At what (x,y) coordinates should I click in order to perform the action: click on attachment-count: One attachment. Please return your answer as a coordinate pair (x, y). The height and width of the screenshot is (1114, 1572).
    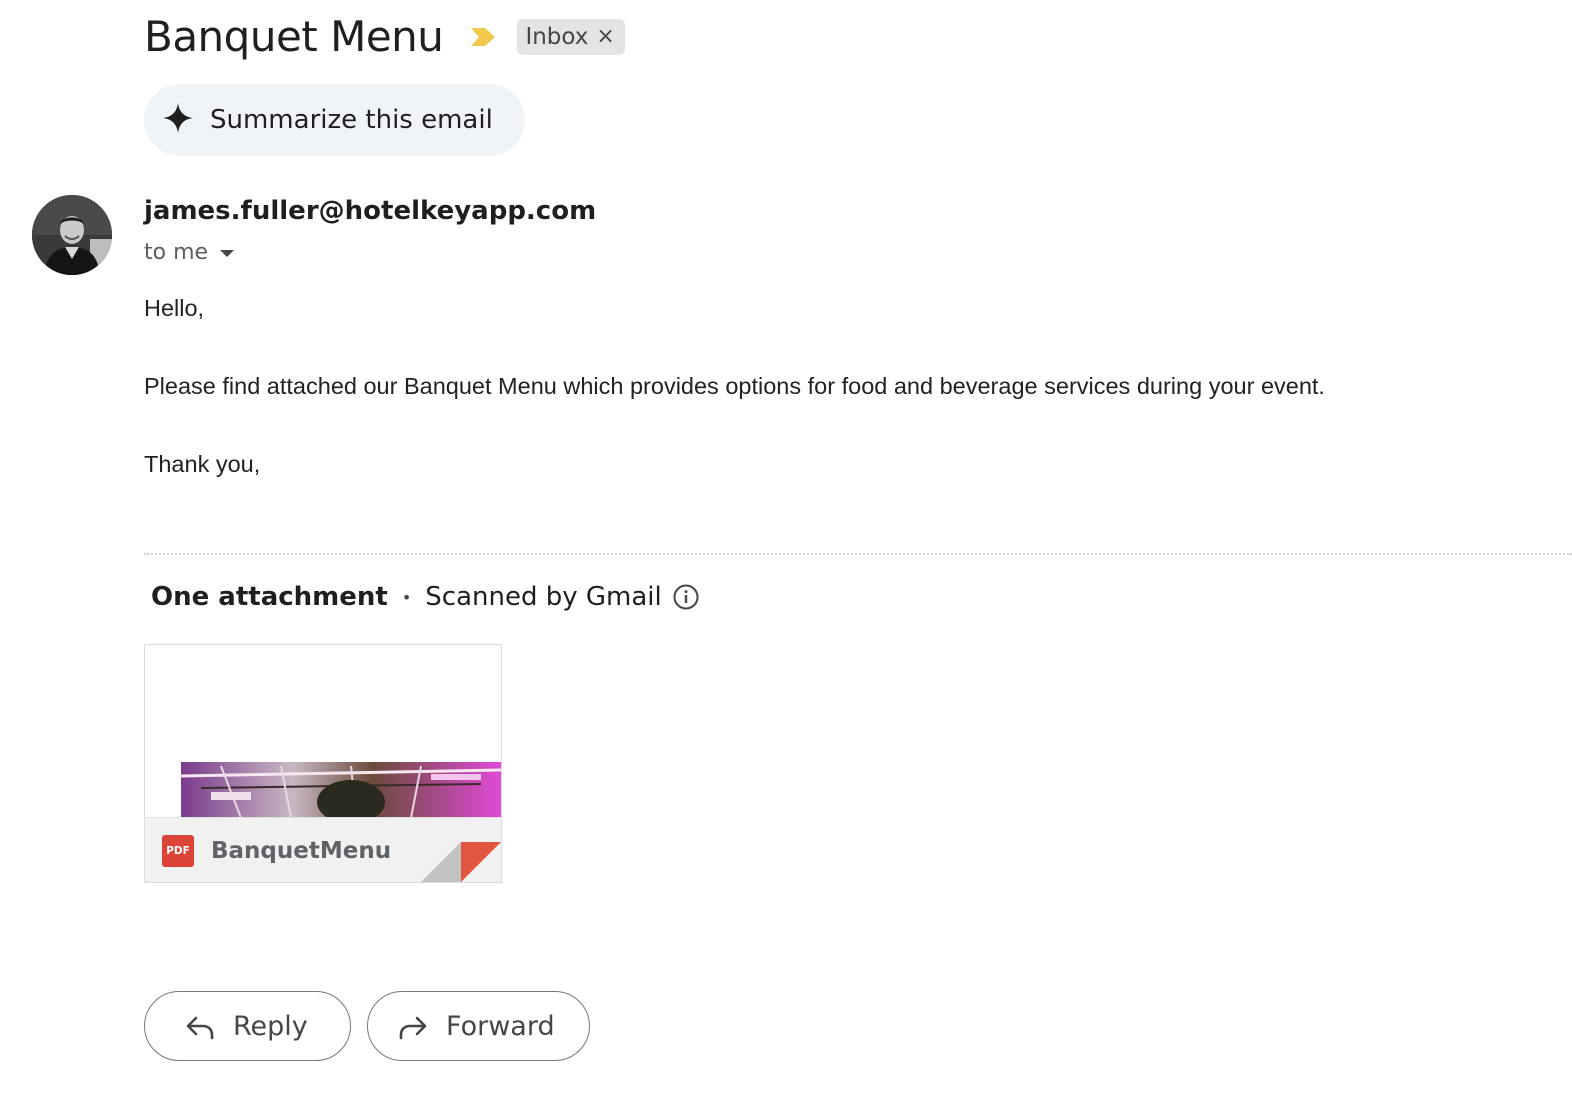
    Looking at the image, I should click on (269, 597).